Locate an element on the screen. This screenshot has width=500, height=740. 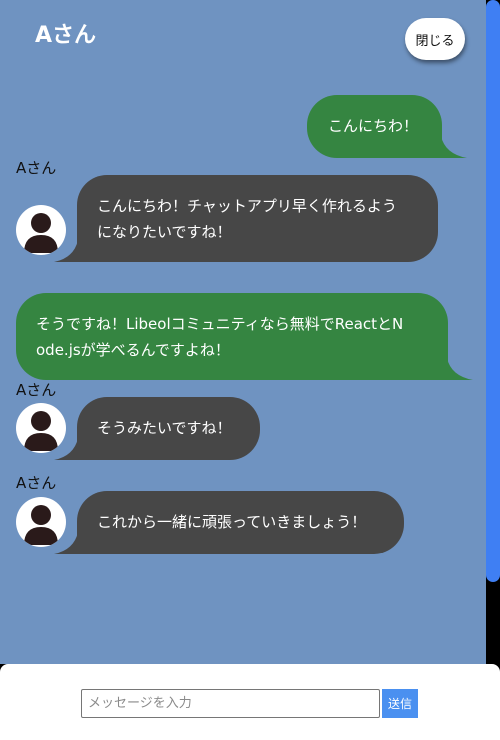
scrollbar-thumb is located at coordinates (493, 291).